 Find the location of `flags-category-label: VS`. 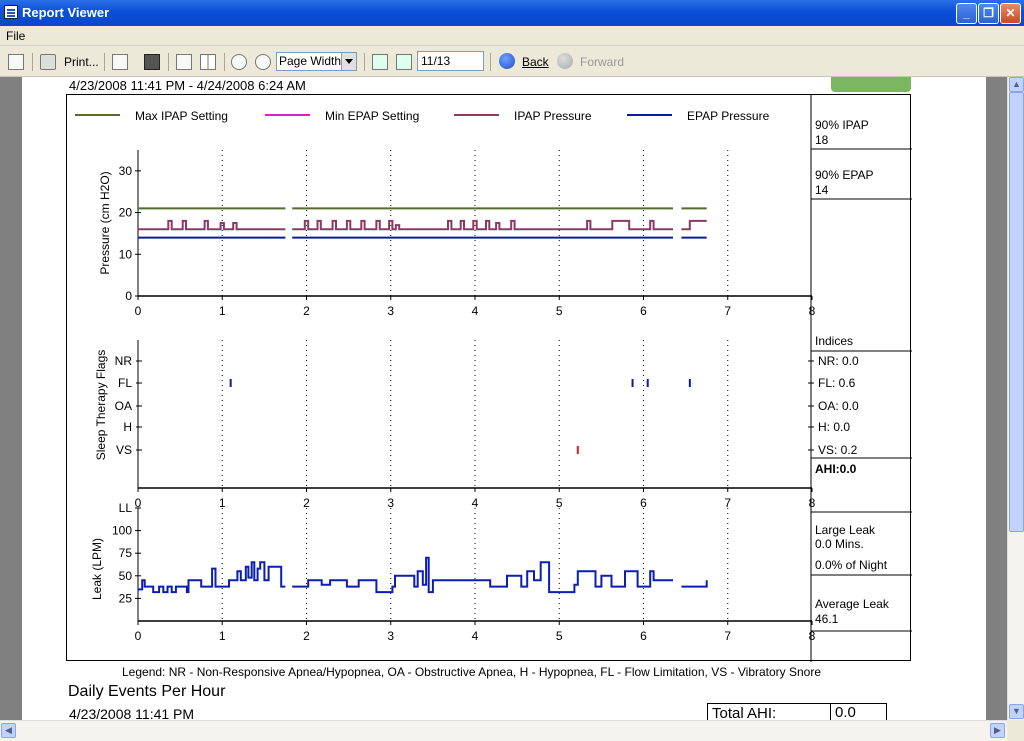

flags-category-label: VS is located at coordinates (124, 450).